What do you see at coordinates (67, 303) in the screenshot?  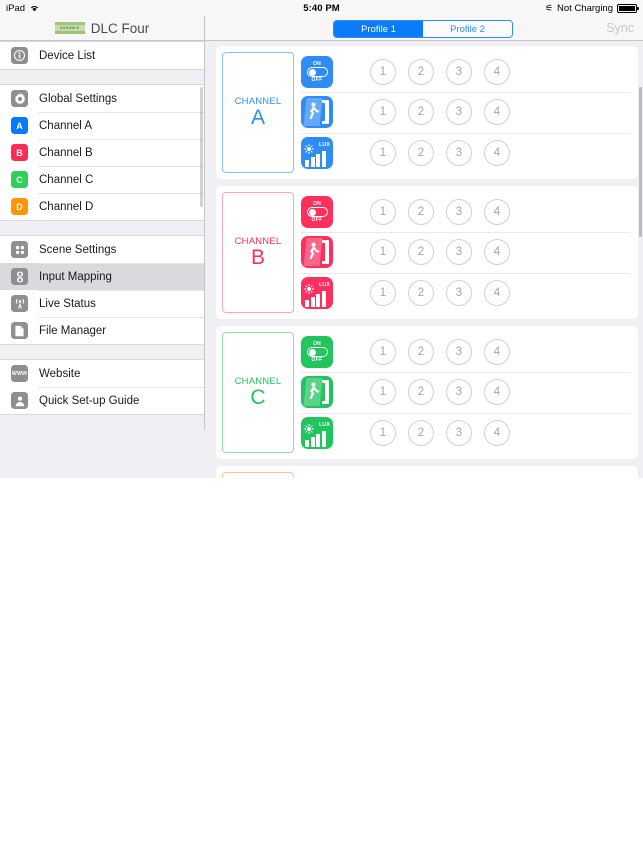 I see `sidebar-item-label: Live Status` at bounding box center [67, 303].